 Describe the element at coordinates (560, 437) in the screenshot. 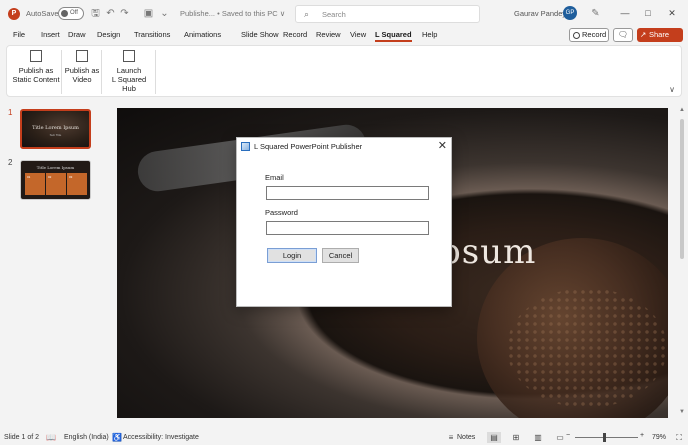

I see `slideshow-icon: ▭` at that location.